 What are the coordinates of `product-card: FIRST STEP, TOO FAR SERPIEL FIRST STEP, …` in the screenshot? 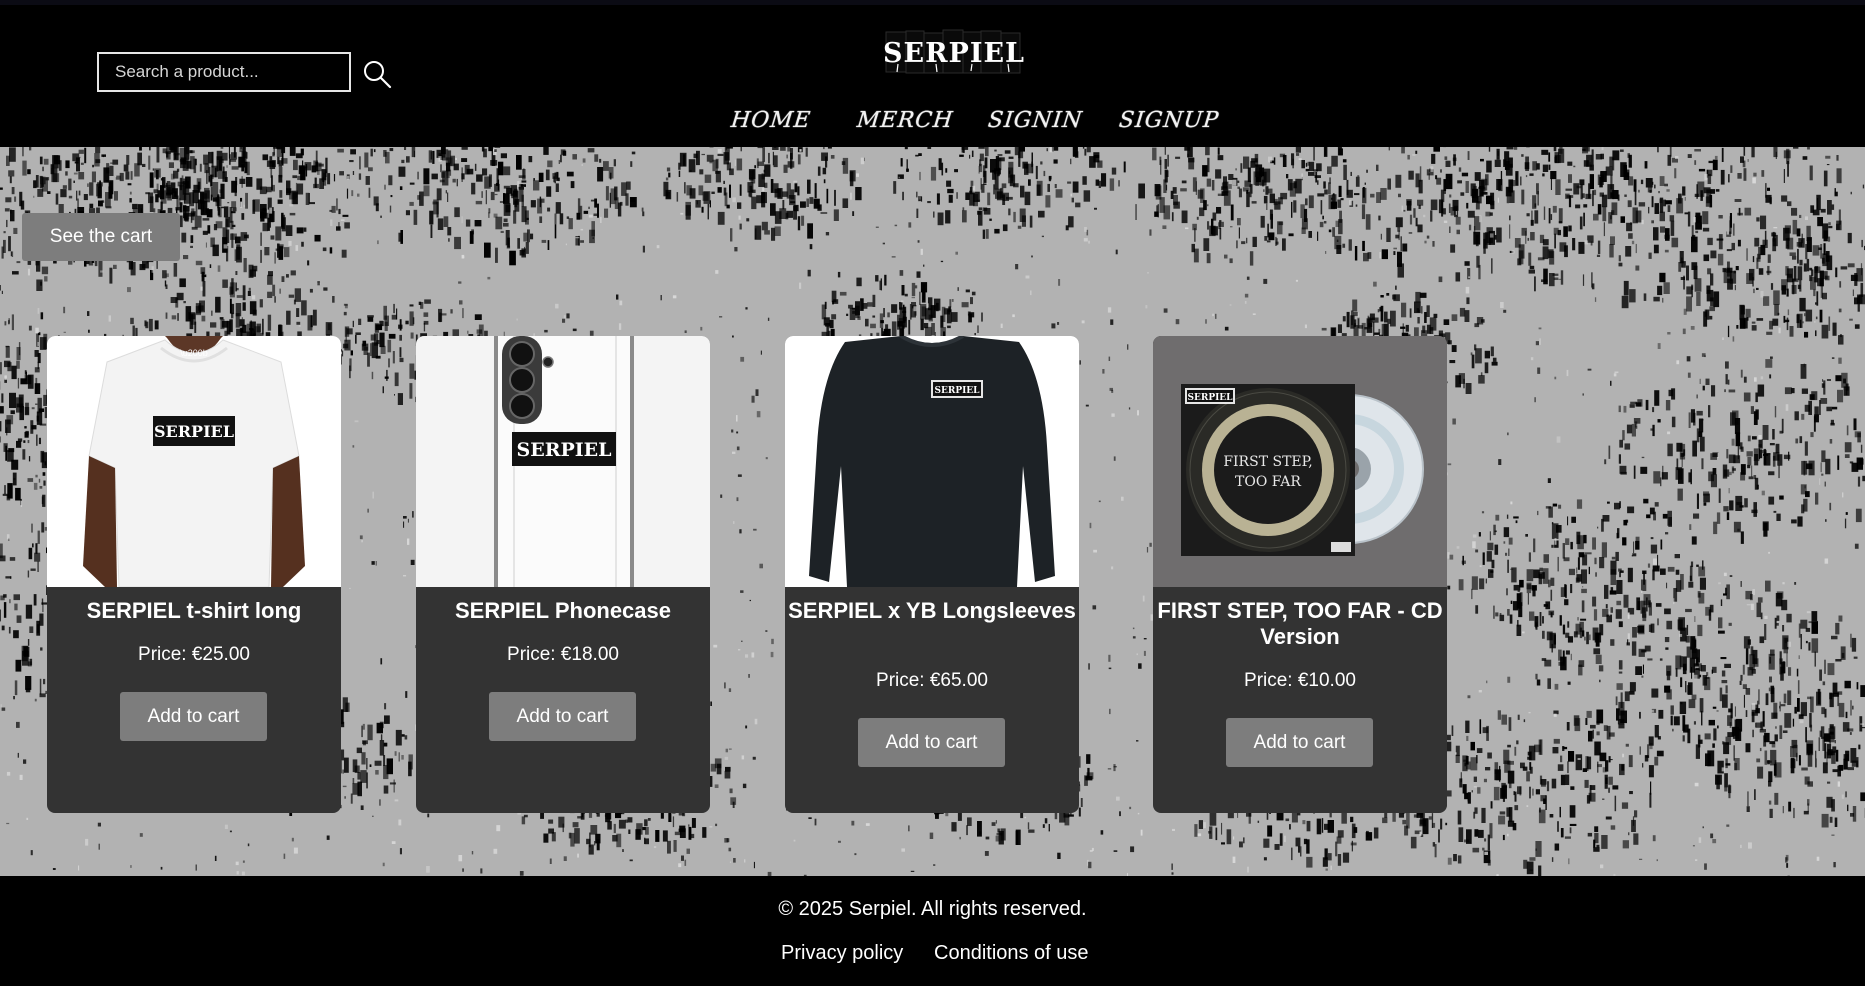 It's located at (1300, 574).